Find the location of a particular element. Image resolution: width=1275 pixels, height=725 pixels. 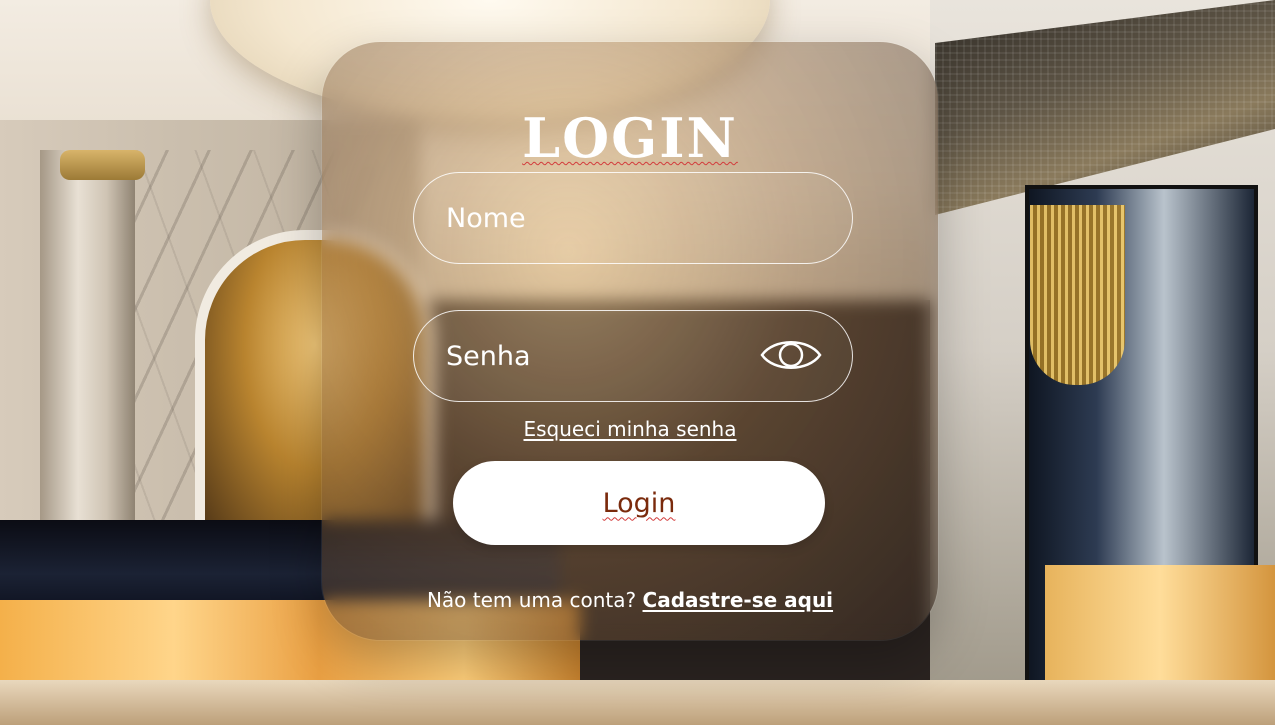

login-button: Login is located at coordinates (639, 503).